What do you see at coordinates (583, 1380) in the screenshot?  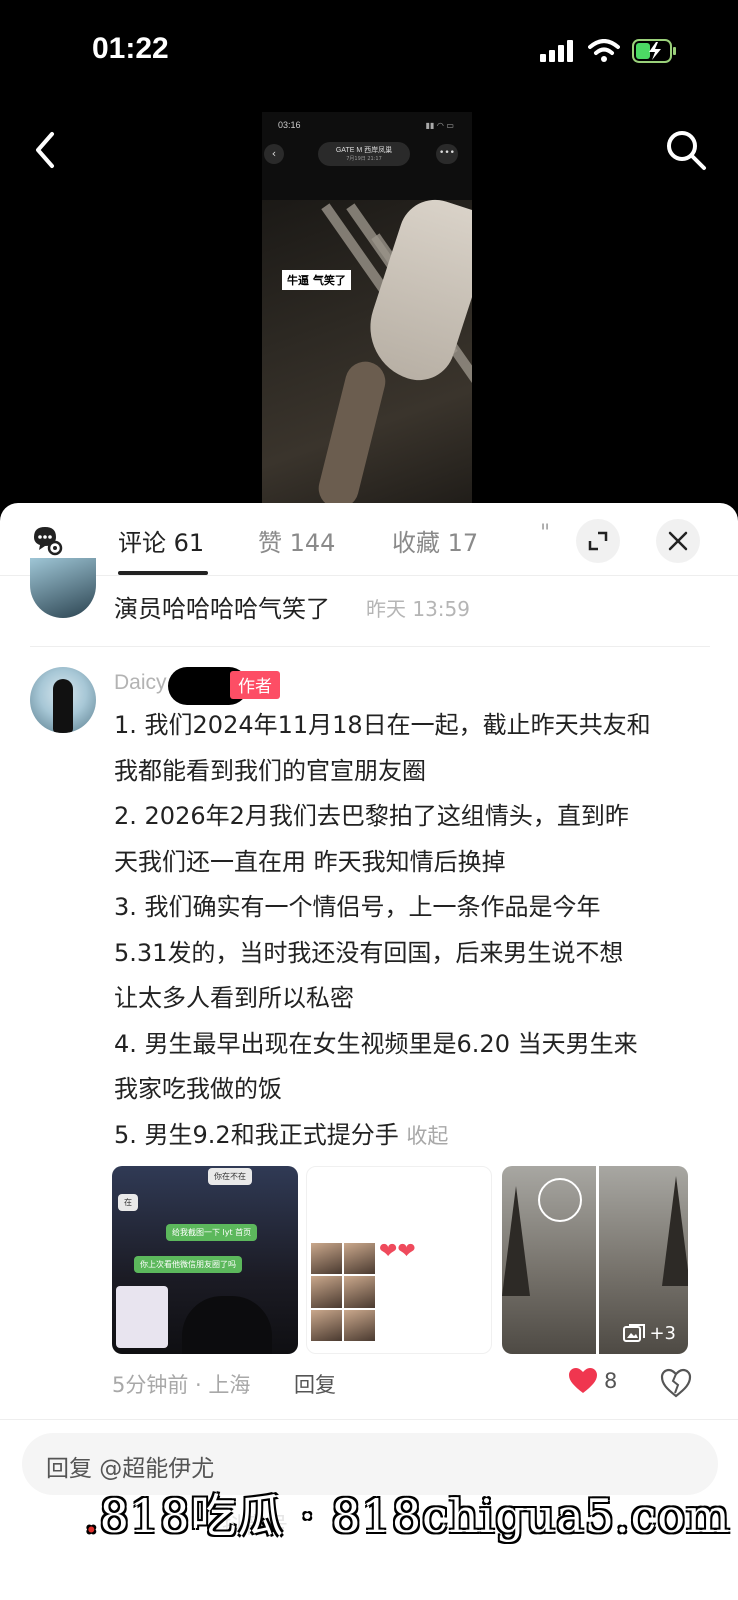 I see `heart-filled-icon` at bounding box center [583, 1380].